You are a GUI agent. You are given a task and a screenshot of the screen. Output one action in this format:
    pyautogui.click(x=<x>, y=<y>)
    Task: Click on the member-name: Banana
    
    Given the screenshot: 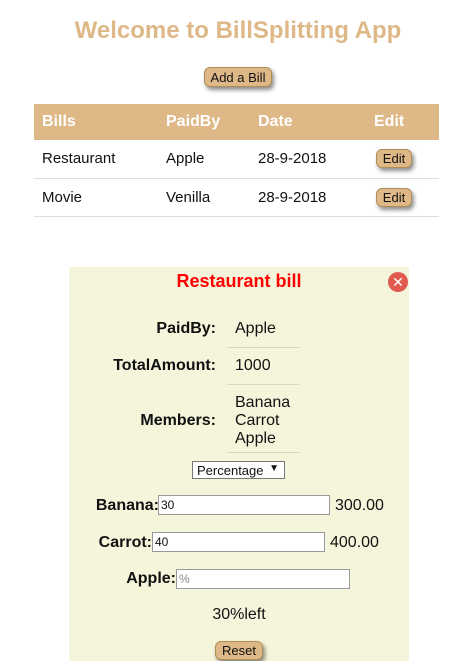 What is the action you would take?
    pyautogui.click(x=263, y=402)
    